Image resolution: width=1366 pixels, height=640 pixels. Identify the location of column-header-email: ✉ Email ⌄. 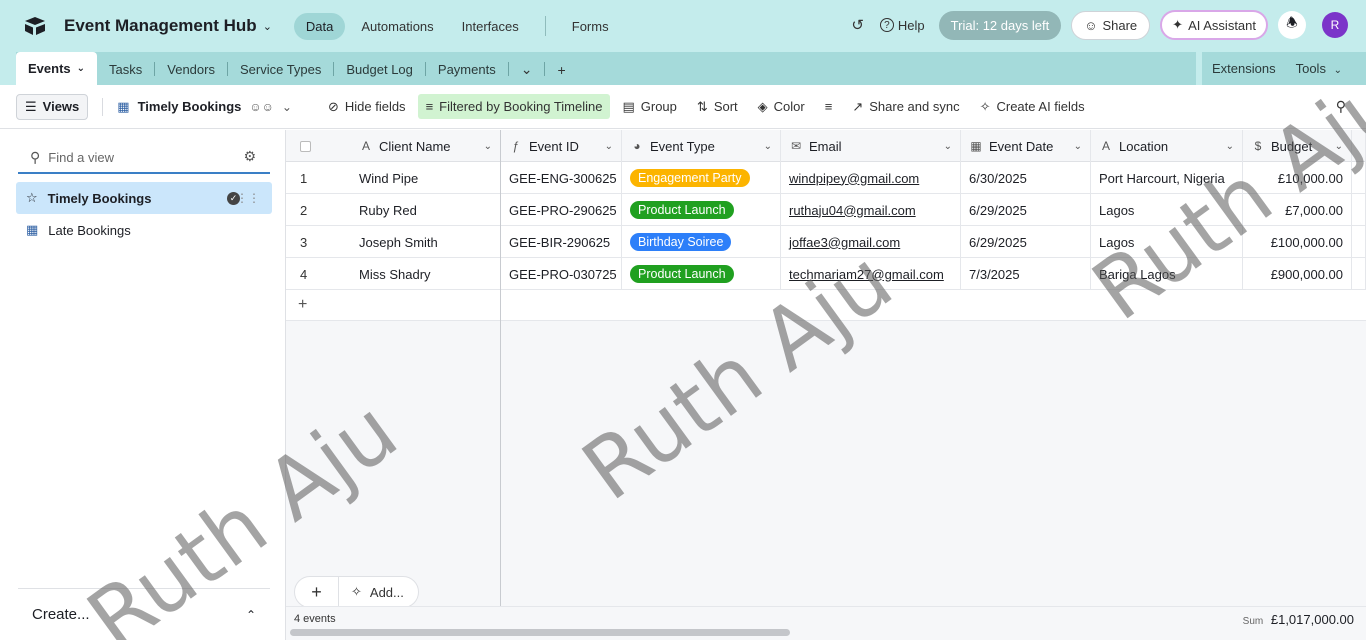
(871, 146).